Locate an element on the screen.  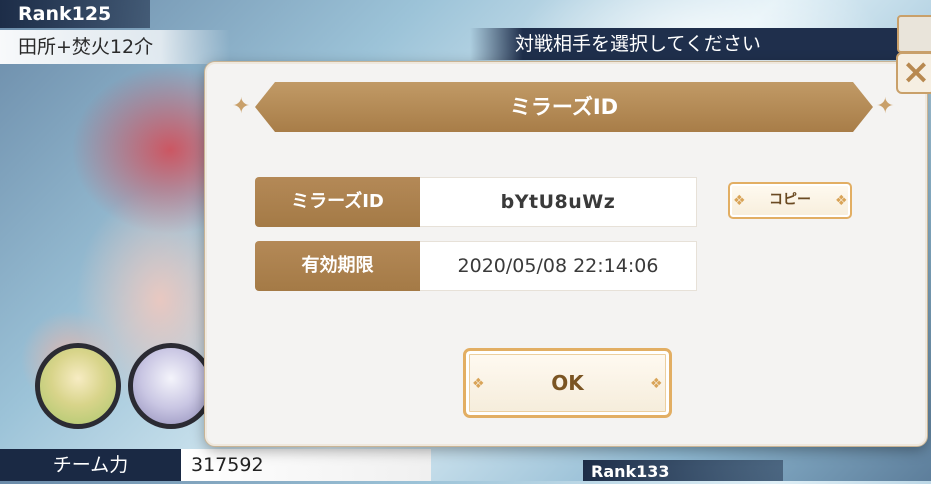
close-icon: × is located at coordinates (913, 73).